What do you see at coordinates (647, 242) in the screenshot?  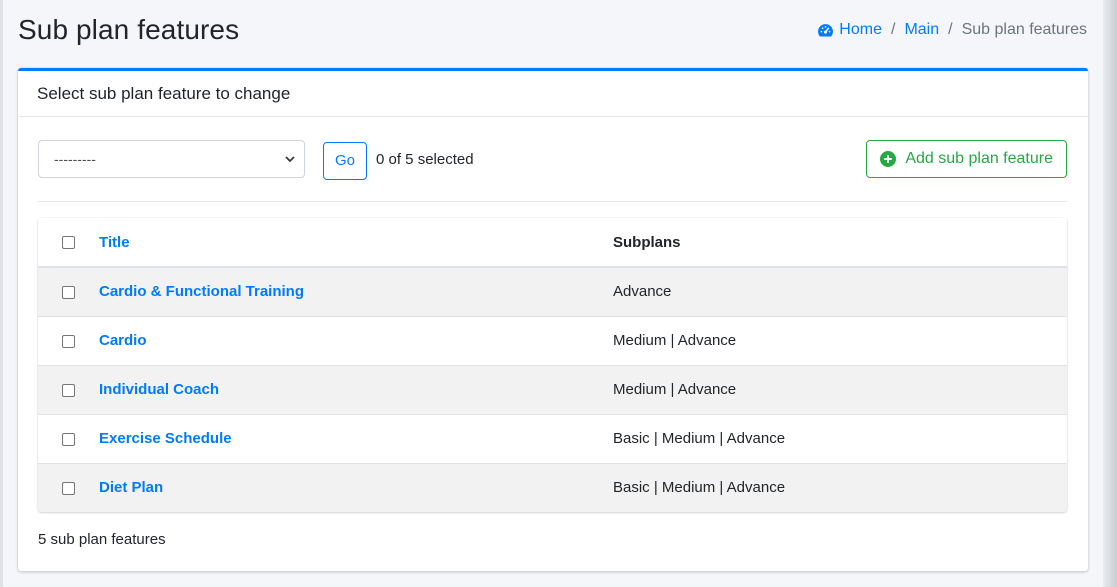 I see `column-header-subplans: Subplans` at bounding box center [647, 242].